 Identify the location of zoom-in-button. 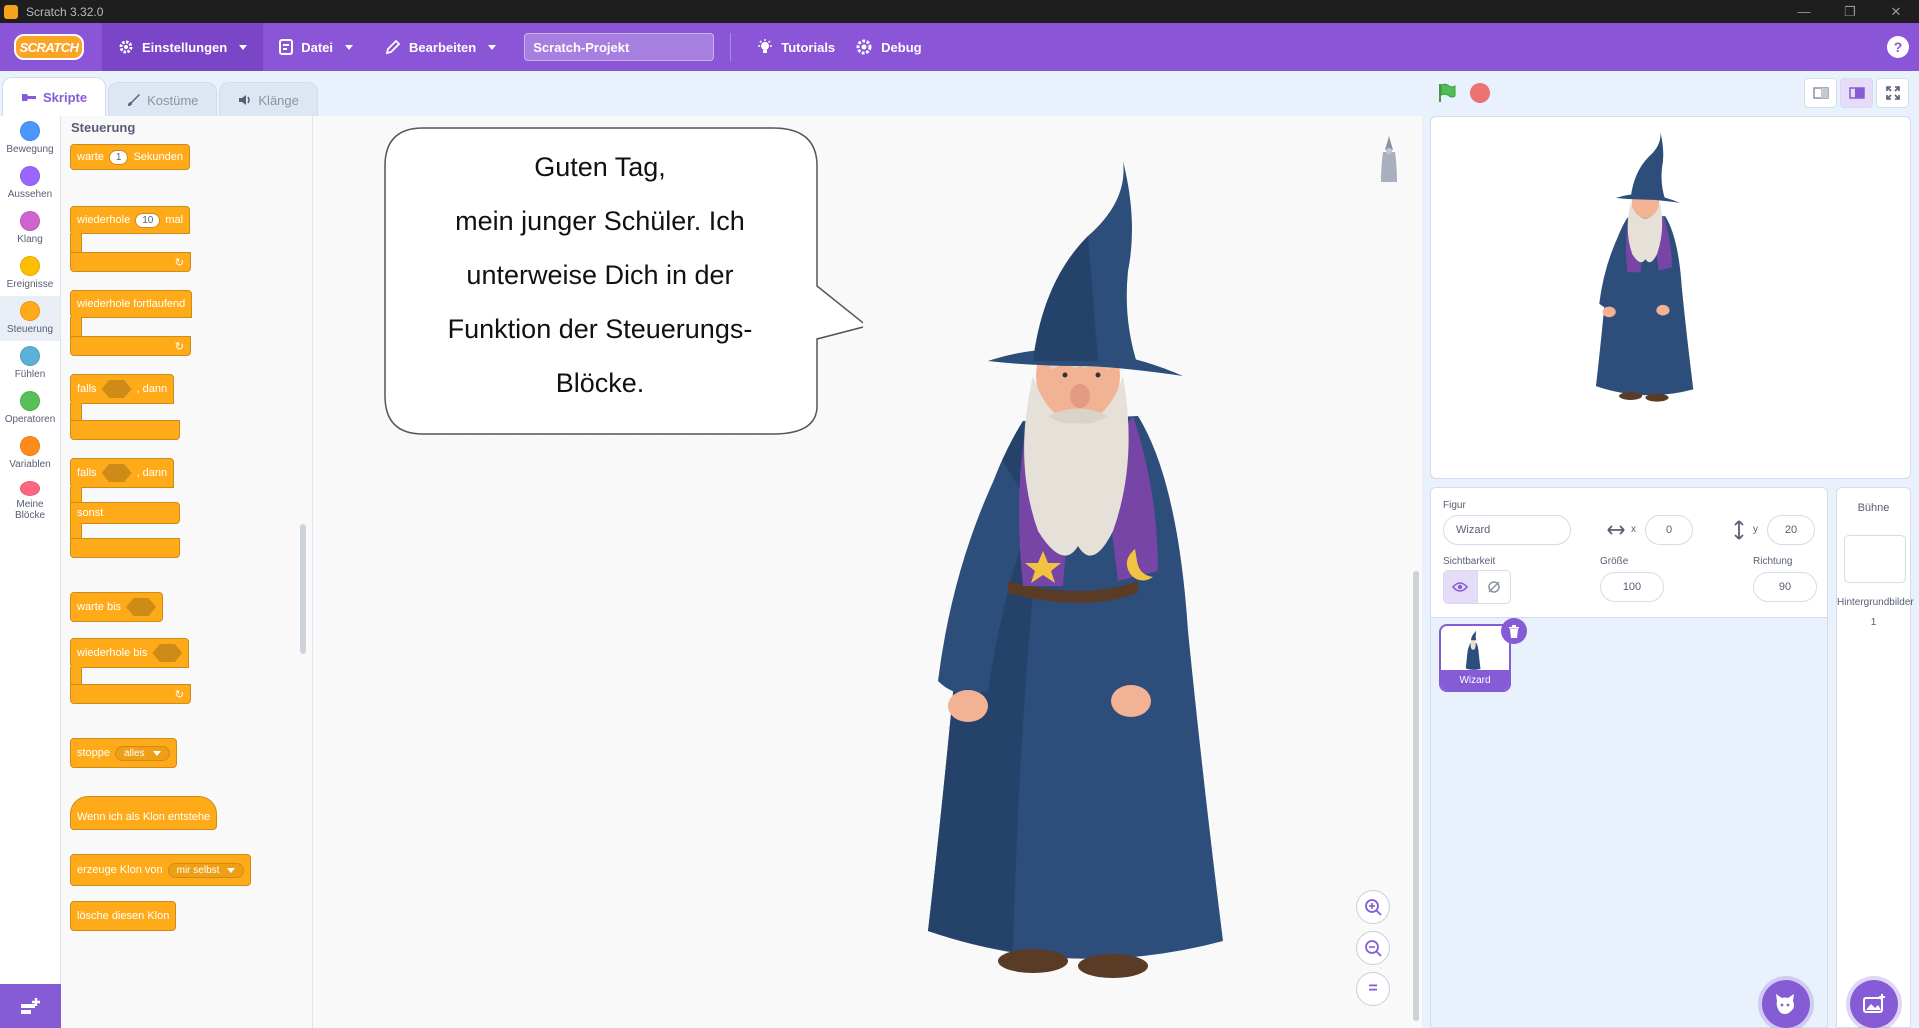
(1373, 907).